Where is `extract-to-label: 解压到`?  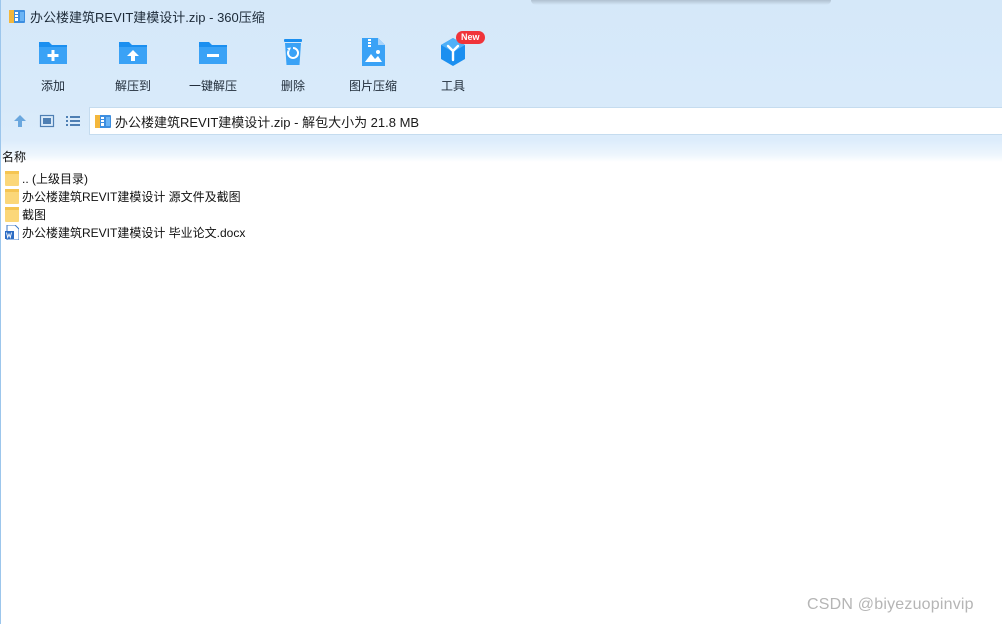 extract-to-label: 解压到 is located at coordinates (132, 86).